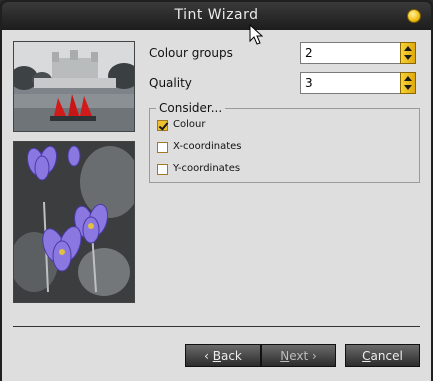 Image resolution: width=433 pixels, height=381 pixels. Describe the element at coordinates (298, 355) in the screenshot. I see `next-button: Next ›` at that location.